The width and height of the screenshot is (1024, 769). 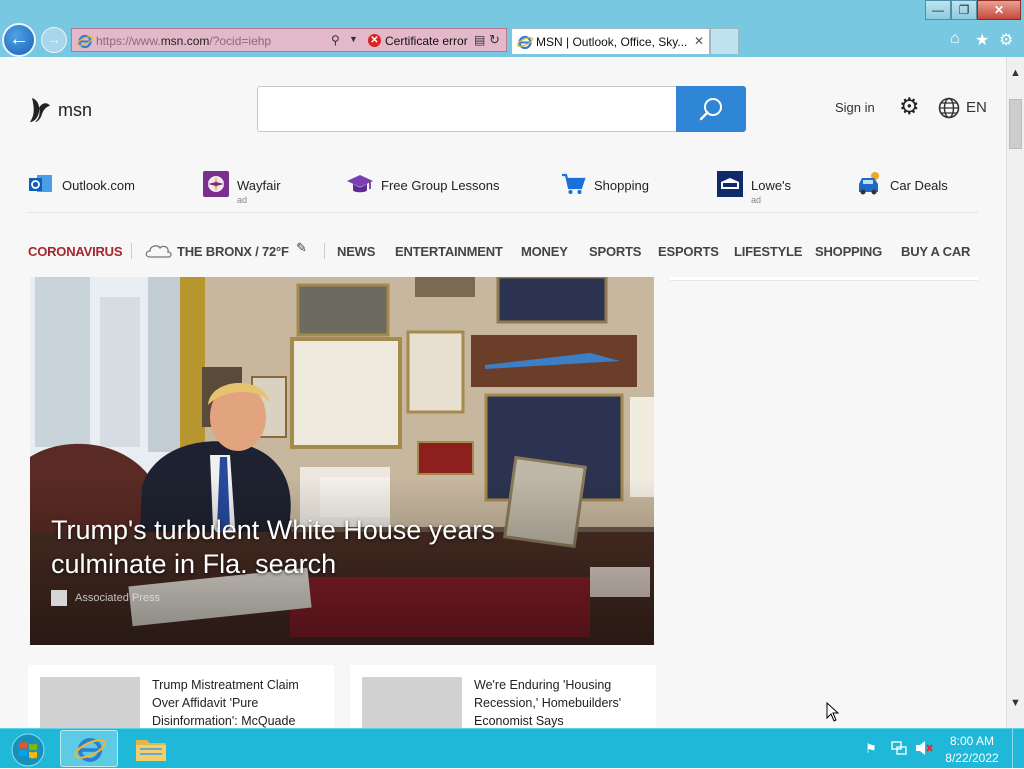 I want to click on home-icon: ⌂, so click(x=955, y=39).